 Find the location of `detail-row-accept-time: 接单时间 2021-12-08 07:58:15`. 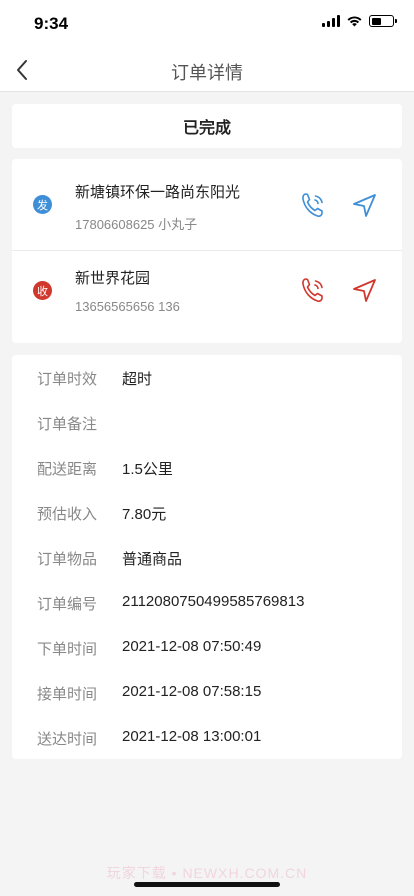

detail-row-accept-time: 接单时间 2021-12-08 07:58:15 is located at coordinates (207, 692).